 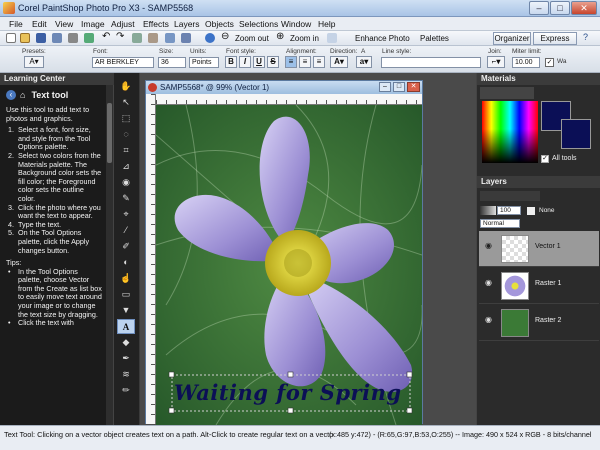 I want to click on join-select: ⌐▾, so click(x=496, y=62).